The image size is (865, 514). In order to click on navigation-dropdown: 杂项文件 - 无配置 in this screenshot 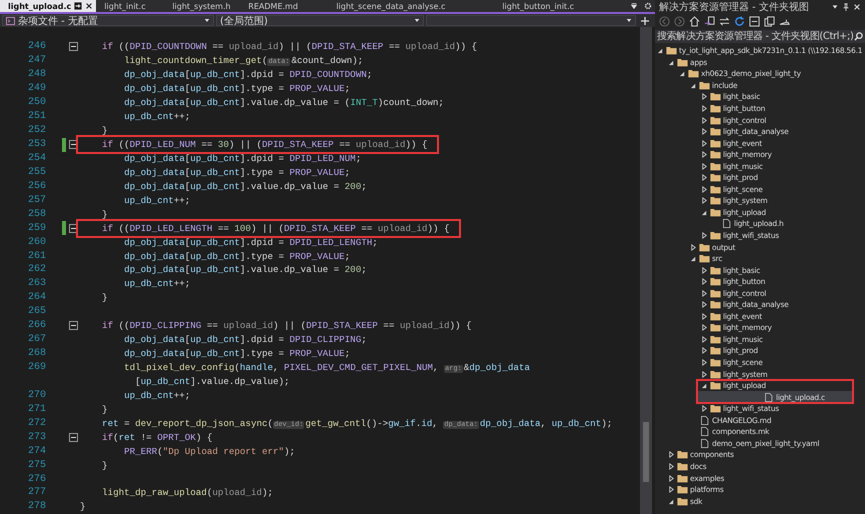, I will do `click(108, 20)`.